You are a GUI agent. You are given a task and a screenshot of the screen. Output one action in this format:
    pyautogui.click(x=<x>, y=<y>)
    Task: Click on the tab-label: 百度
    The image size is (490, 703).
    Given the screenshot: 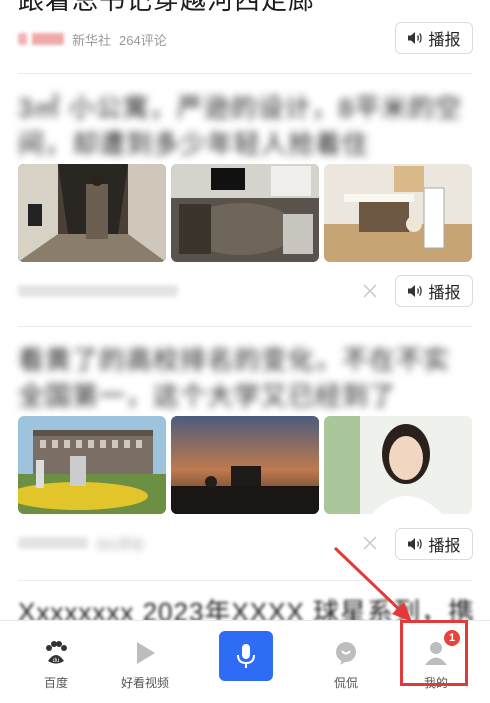 What is the action you would take?
    pyautogui.click(x=55, y=683)
    